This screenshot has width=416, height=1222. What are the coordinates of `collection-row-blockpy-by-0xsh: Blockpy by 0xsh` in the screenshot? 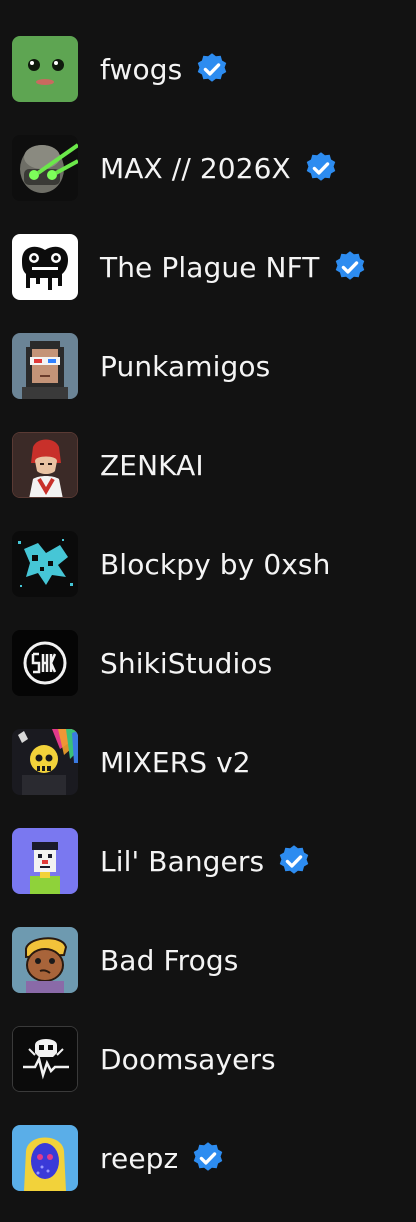 It's located at (208, 578).